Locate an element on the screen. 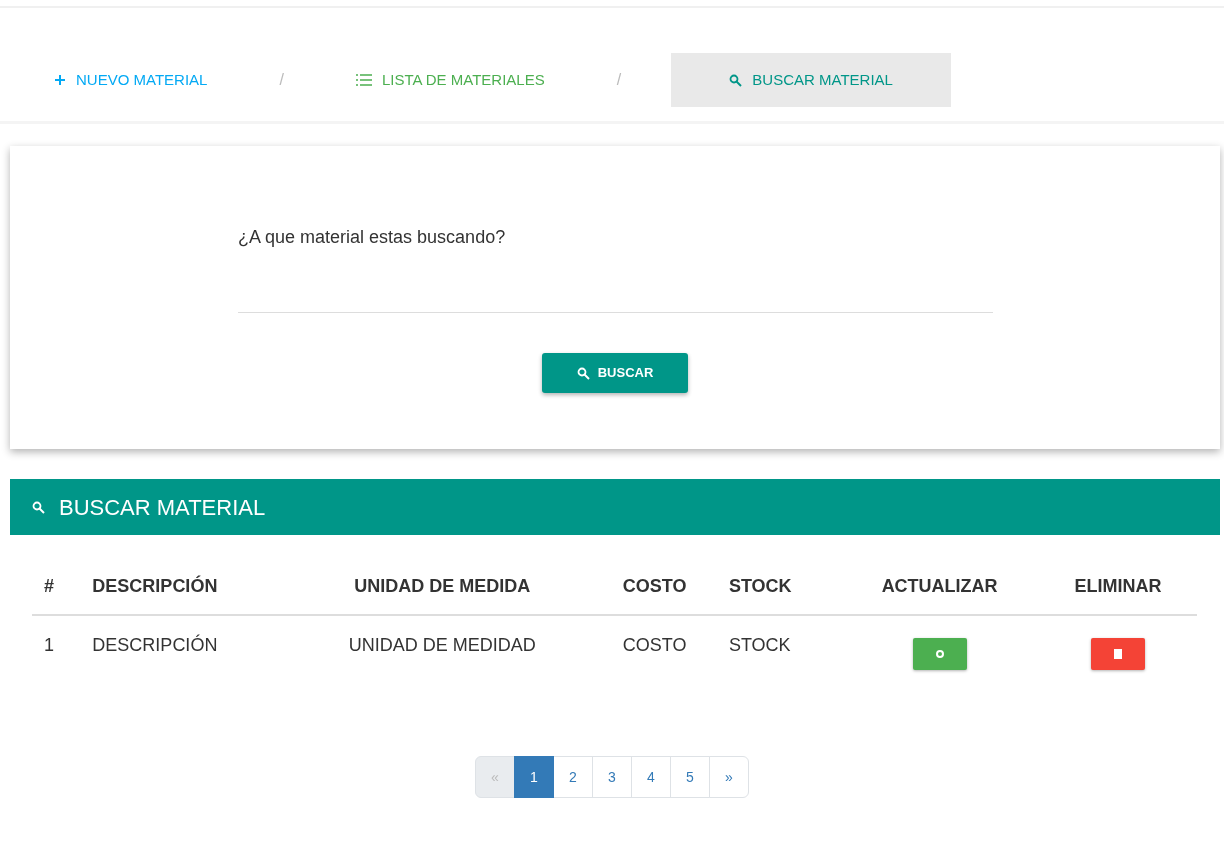 Image resolution: width=1224 pixels, height=857 pixels. table-cell: COSTO is located at coordinates (654, 645).